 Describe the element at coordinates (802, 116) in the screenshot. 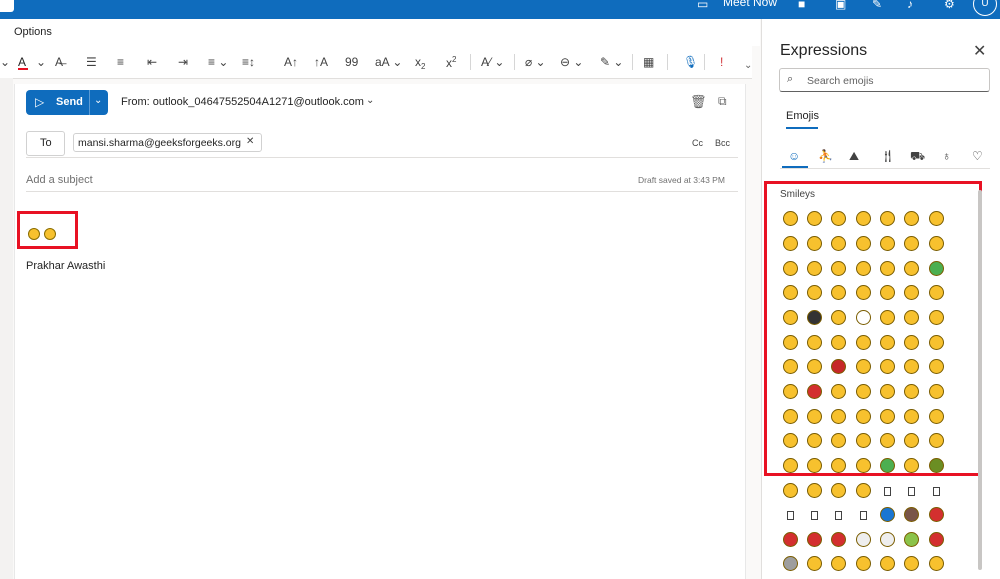

I see `tab-emojis: Emojis` at that location.